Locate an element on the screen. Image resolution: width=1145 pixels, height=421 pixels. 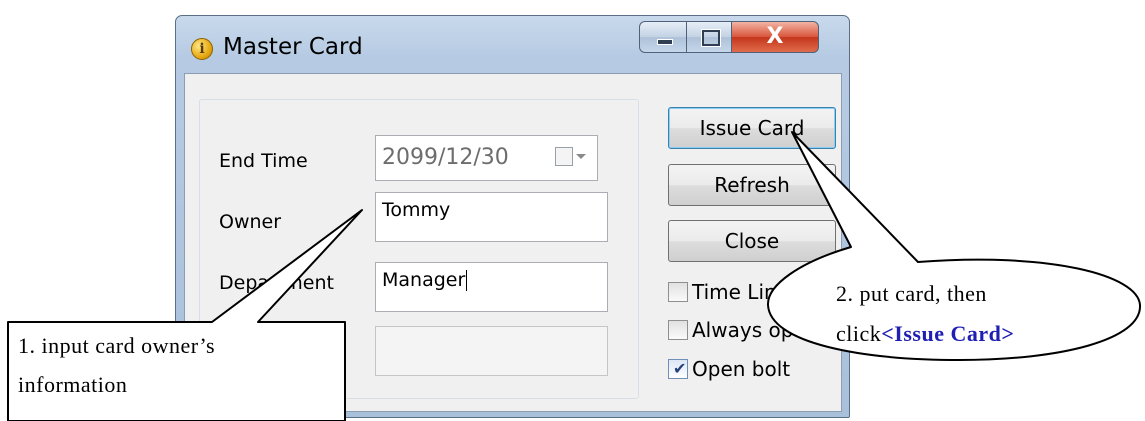
right-callout-line2: click<Issue Card> is located at coordinates (925, 334).